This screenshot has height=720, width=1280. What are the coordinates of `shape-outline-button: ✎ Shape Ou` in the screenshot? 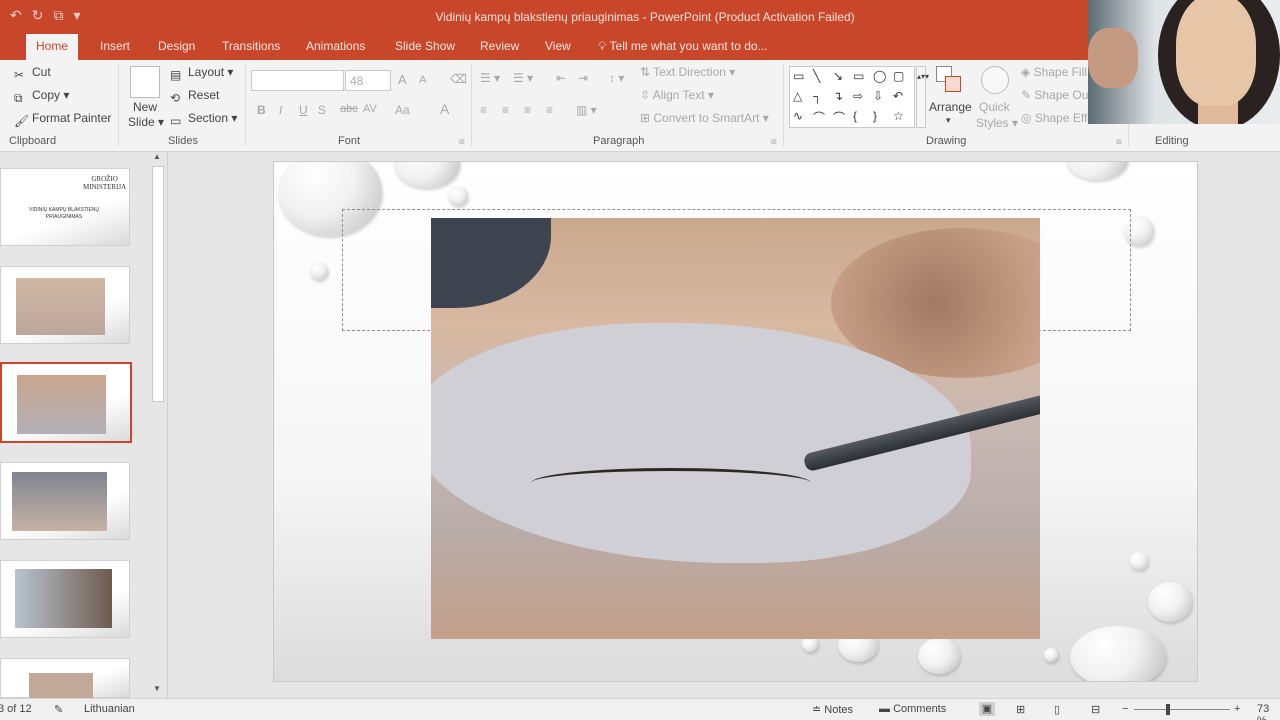 It's located at (1054, 95).